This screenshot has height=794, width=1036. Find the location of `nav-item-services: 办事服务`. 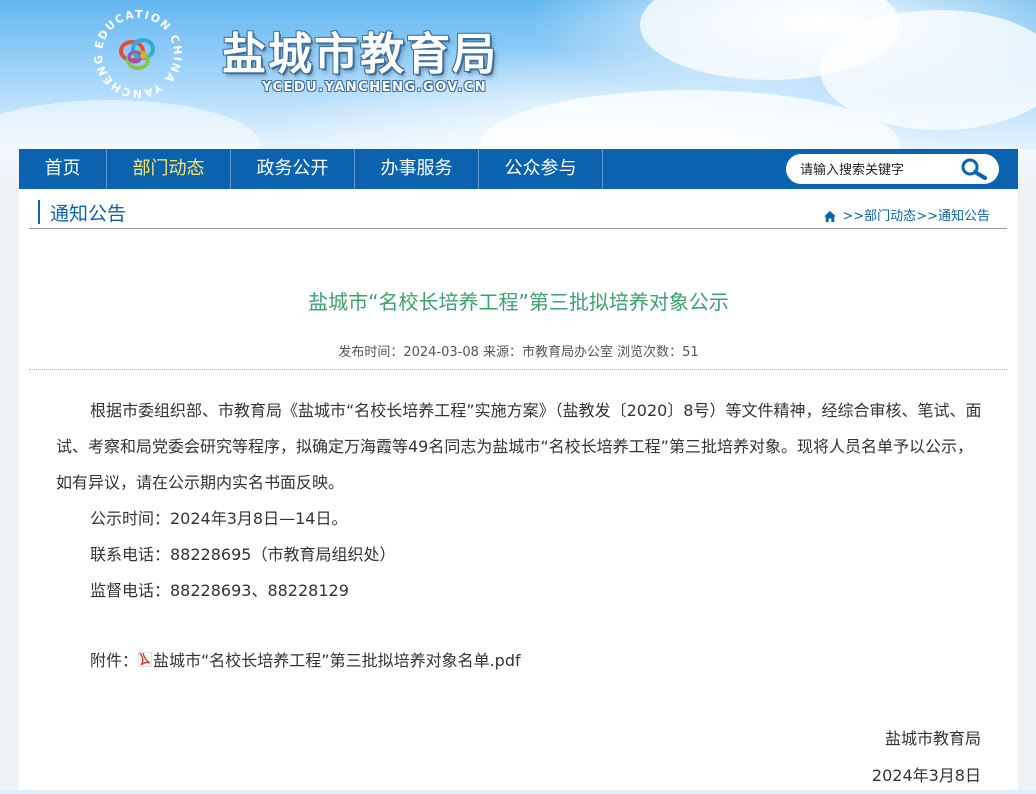

nav-item-services: 办事服务 is located at coordinates (416, 169).